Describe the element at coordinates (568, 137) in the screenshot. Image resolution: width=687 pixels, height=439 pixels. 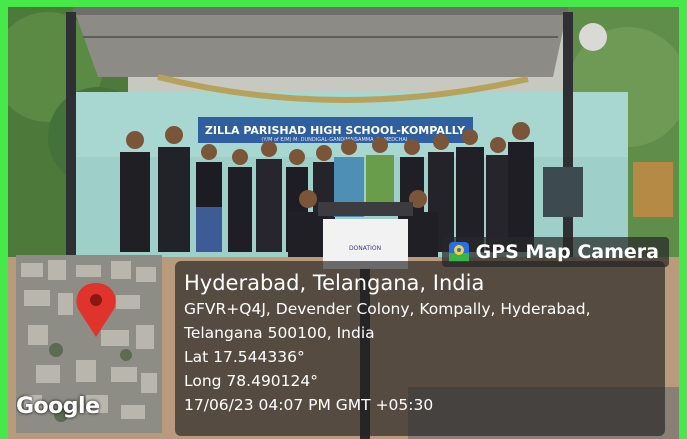
I see `shed-pole-right` at that location.